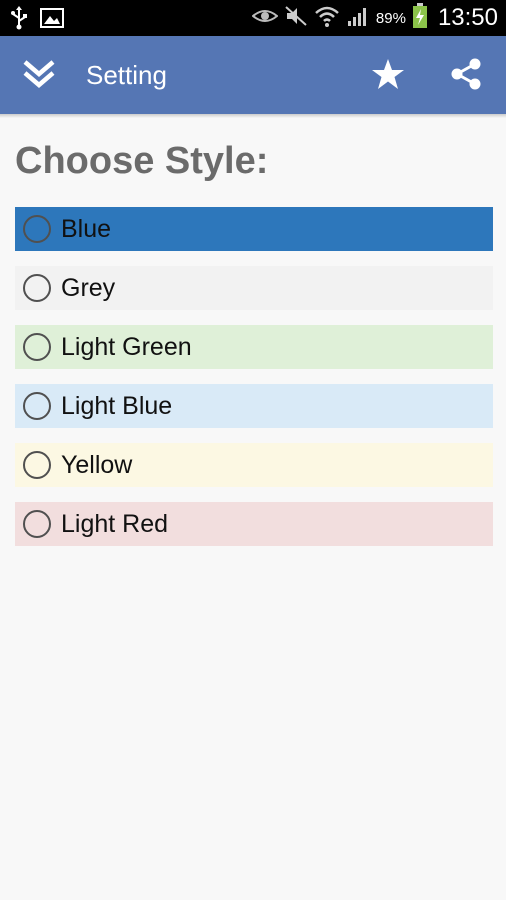 The image size is (506, 900). What do you see at coordinates (358, 18) in the screenshot?
I see `signal-icon` at bounding box center [358, 18].